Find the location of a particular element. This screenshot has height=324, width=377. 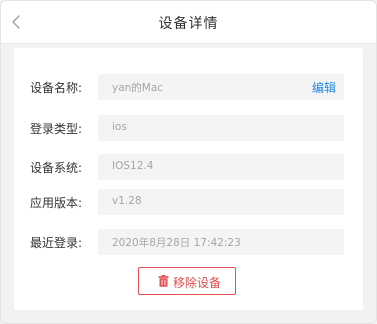

last-login-label: 最近登录: is located at coordinates (56, 243).